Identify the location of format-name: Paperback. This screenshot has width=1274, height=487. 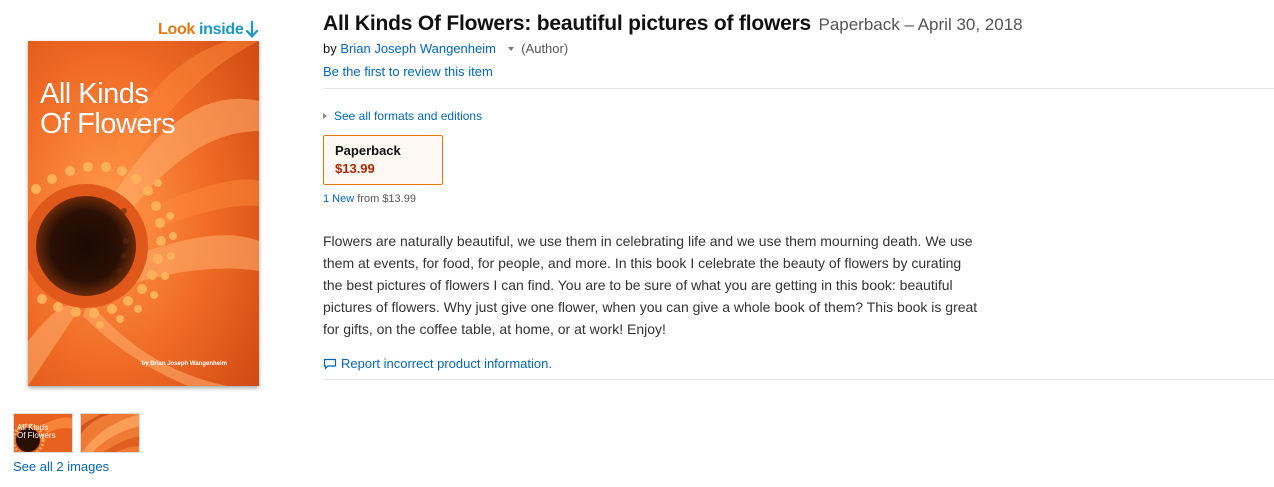
(368, 150).